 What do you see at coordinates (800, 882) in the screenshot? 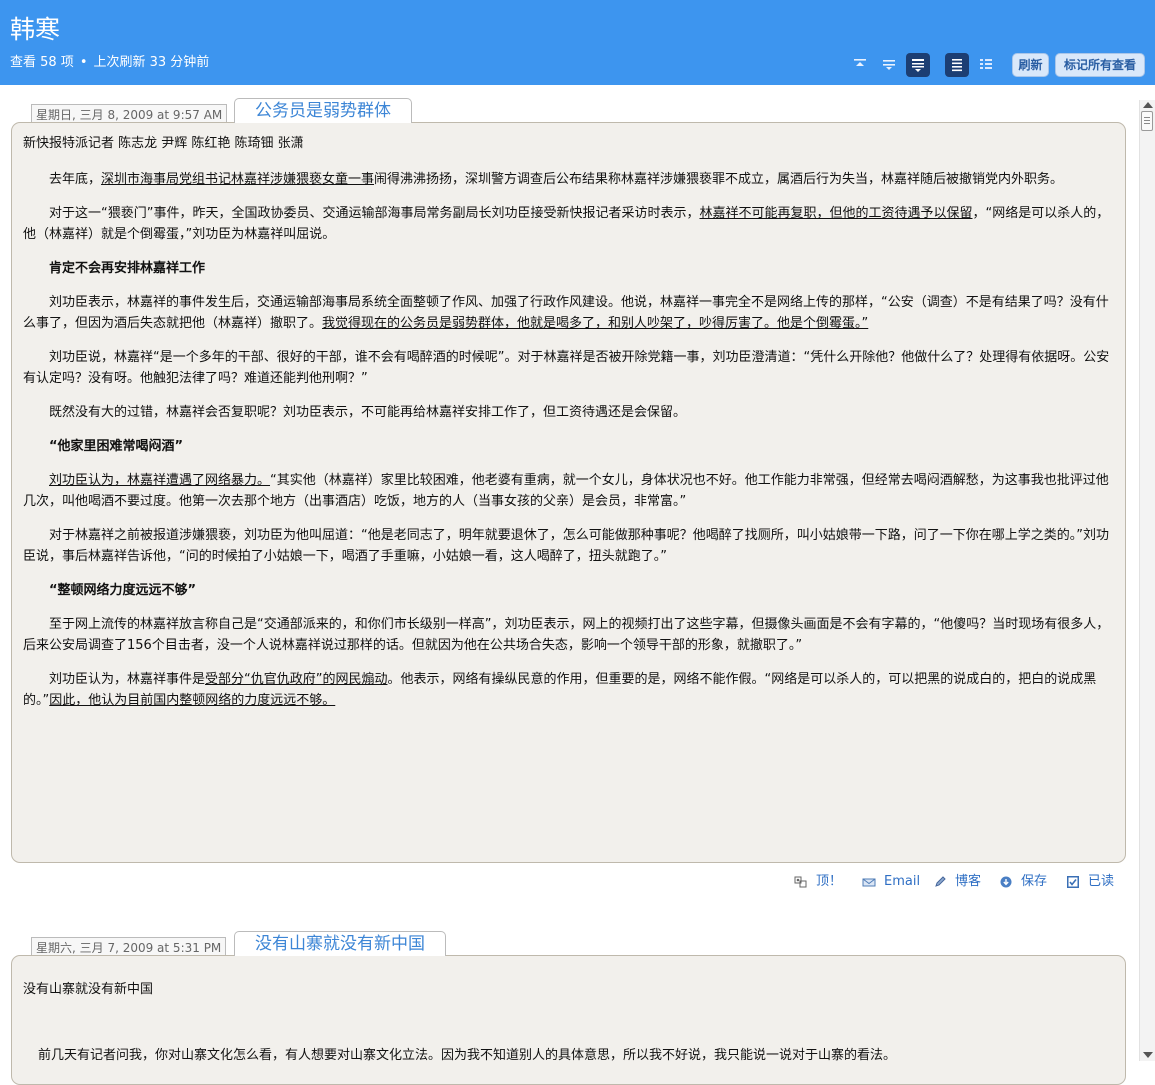
I see `digg-icon` at bounding box center [800, 882].